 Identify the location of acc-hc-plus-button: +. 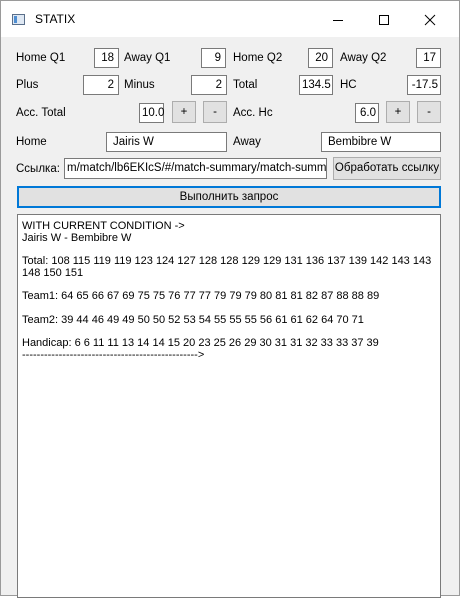
(398, 112).